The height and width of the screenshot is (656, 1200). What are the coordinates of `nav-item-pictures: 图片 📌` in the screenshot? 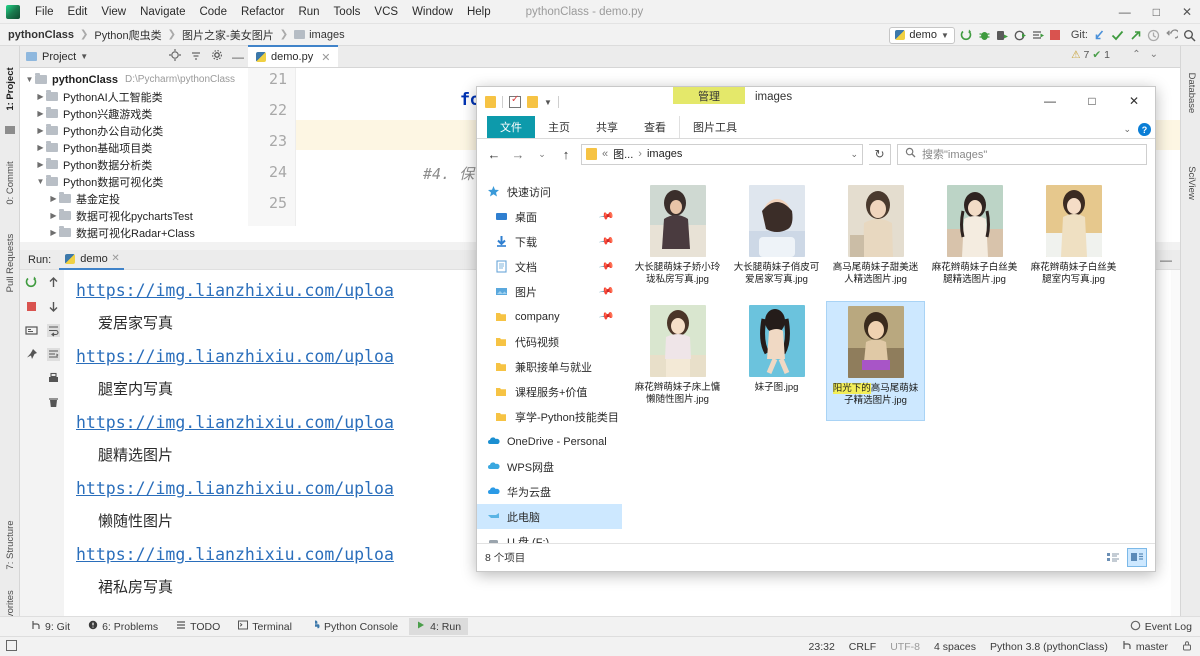 It's located at (549, 291).